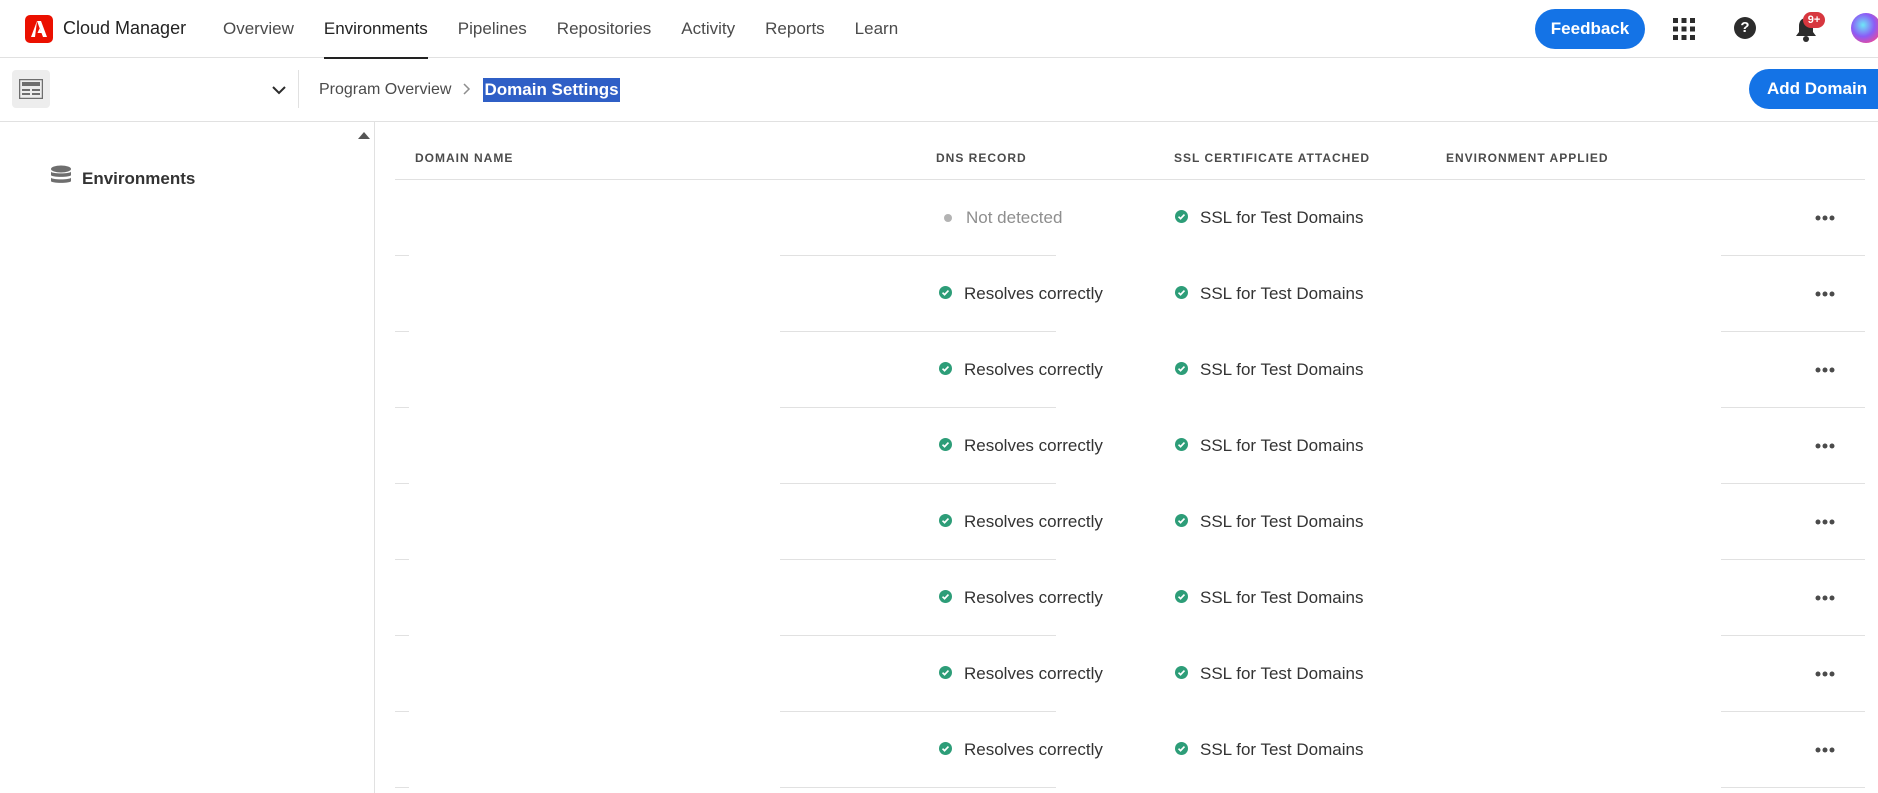 The width and height of the screenshot is (1878, 793). I want to click on sidebar-item-environments: Environments, so click(122, 178).